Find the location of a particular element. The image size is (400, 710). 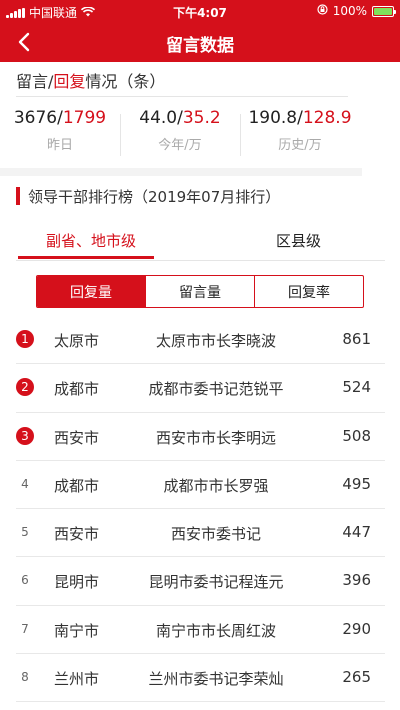

ranking-row: 5 西安市 西安市委书记 447 is located at coordinates (200, 533).